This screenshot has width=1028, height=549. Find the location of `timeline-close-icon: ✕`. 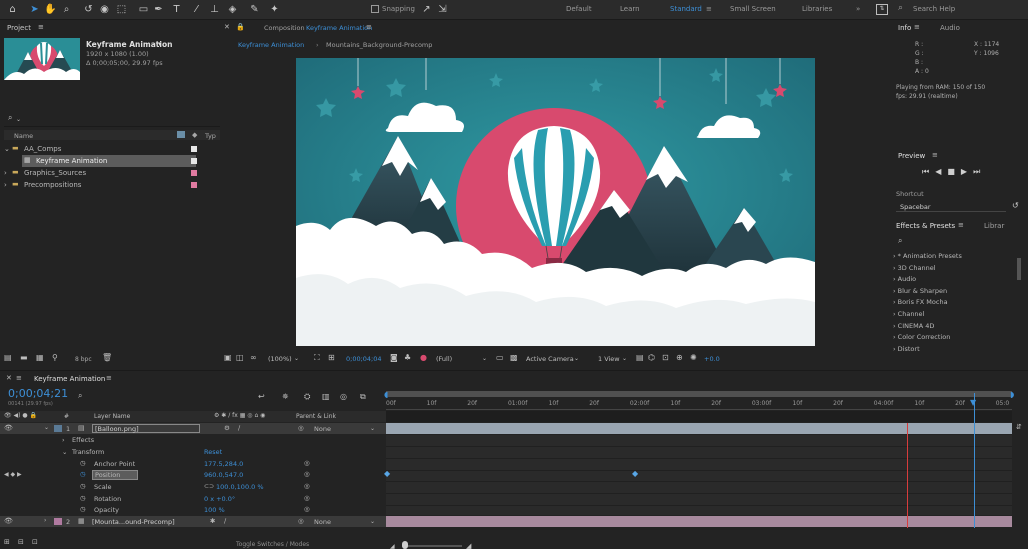

timeline-close-icon: ✕ is located at coordinates (9, 378).